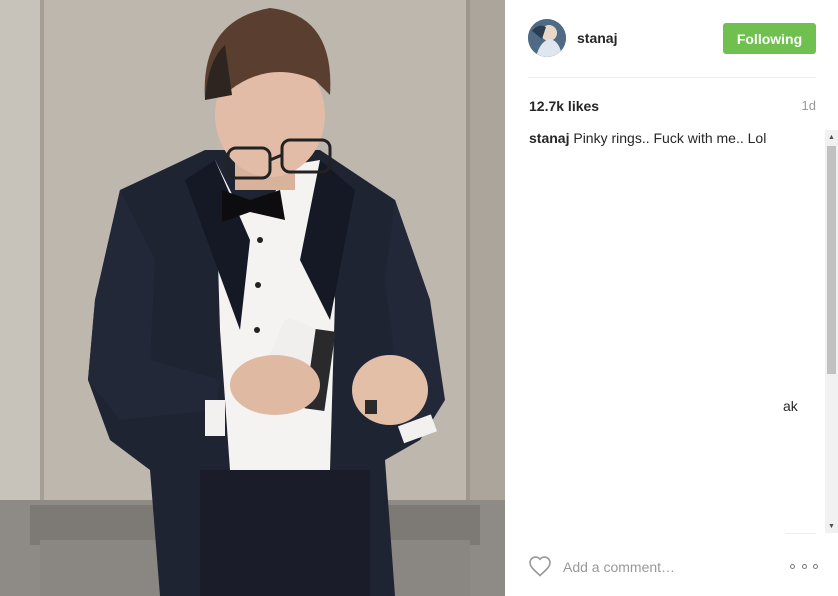 This screenshot has height=596, width=838. Describe the element at coordinates (769, 38) in the screenshot. I see `following-button: Following` at that location.